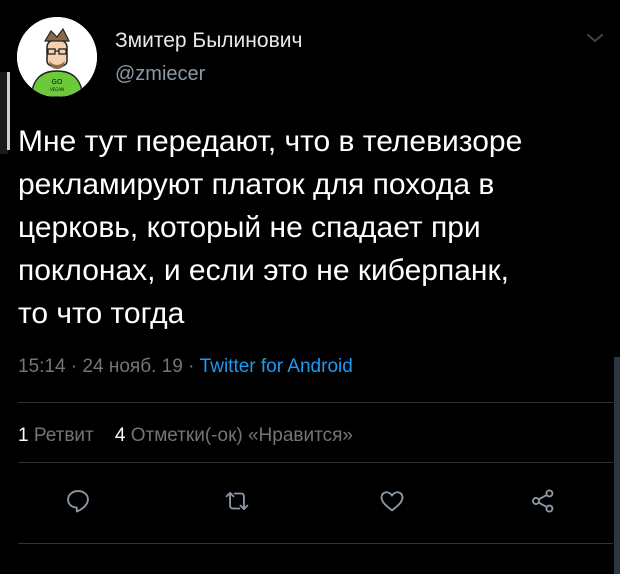 This screenshot has width=620, height=574. What do you see at coordinates (5, 113) in the screenshot?
I see `left-scroll-indicator` at bounding box center [5, 113].